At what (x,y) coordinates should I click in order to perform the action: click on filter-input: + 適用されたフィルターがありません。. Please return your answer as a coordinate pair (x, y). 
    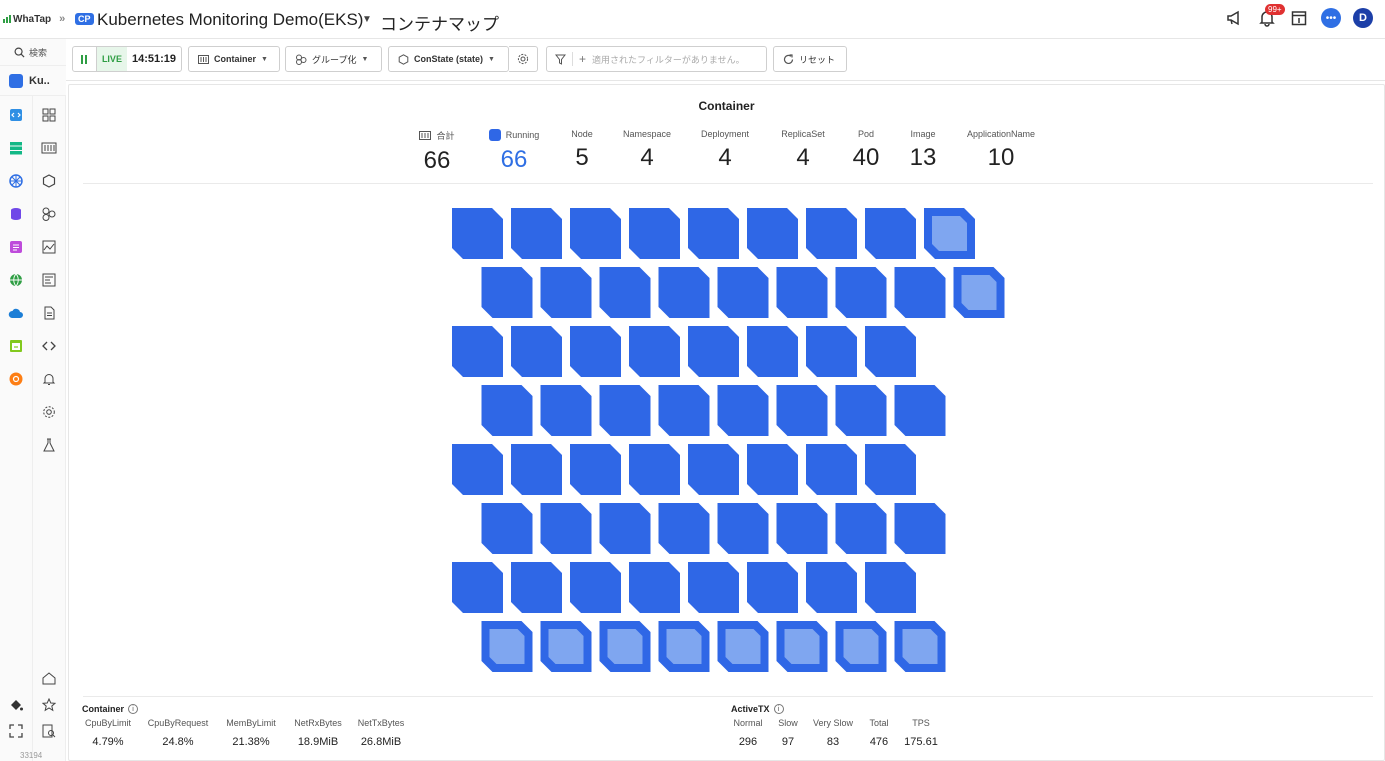
    Looking at the image, I should click on (656, 59).